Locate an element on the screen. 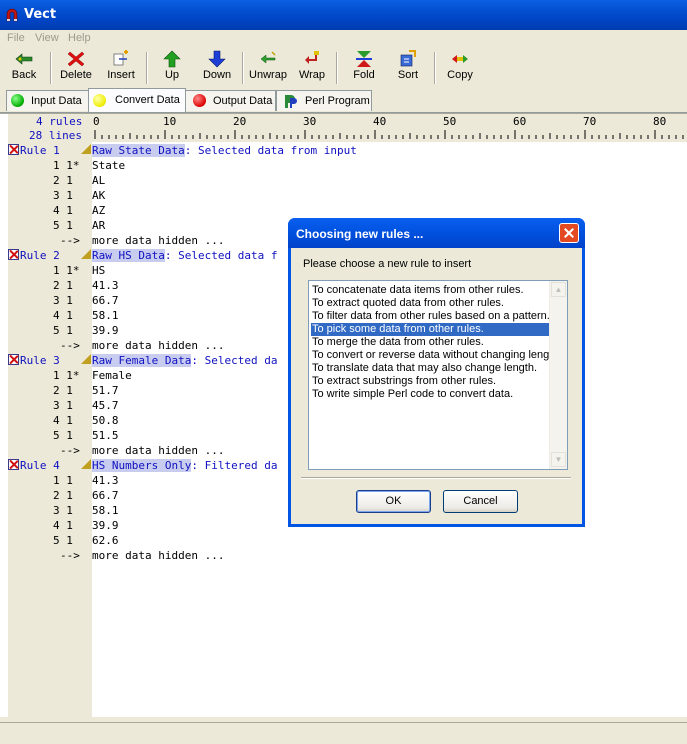  row-value: HS is located at coordinates (98, 270).